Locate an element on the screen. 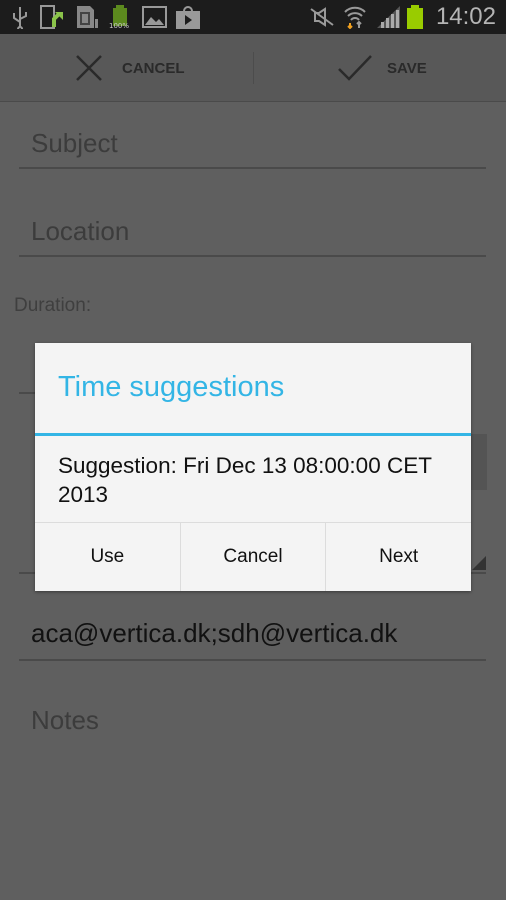 This screenshot has height=900, width=506. location-input: Location is located at coordinates (252, 236).